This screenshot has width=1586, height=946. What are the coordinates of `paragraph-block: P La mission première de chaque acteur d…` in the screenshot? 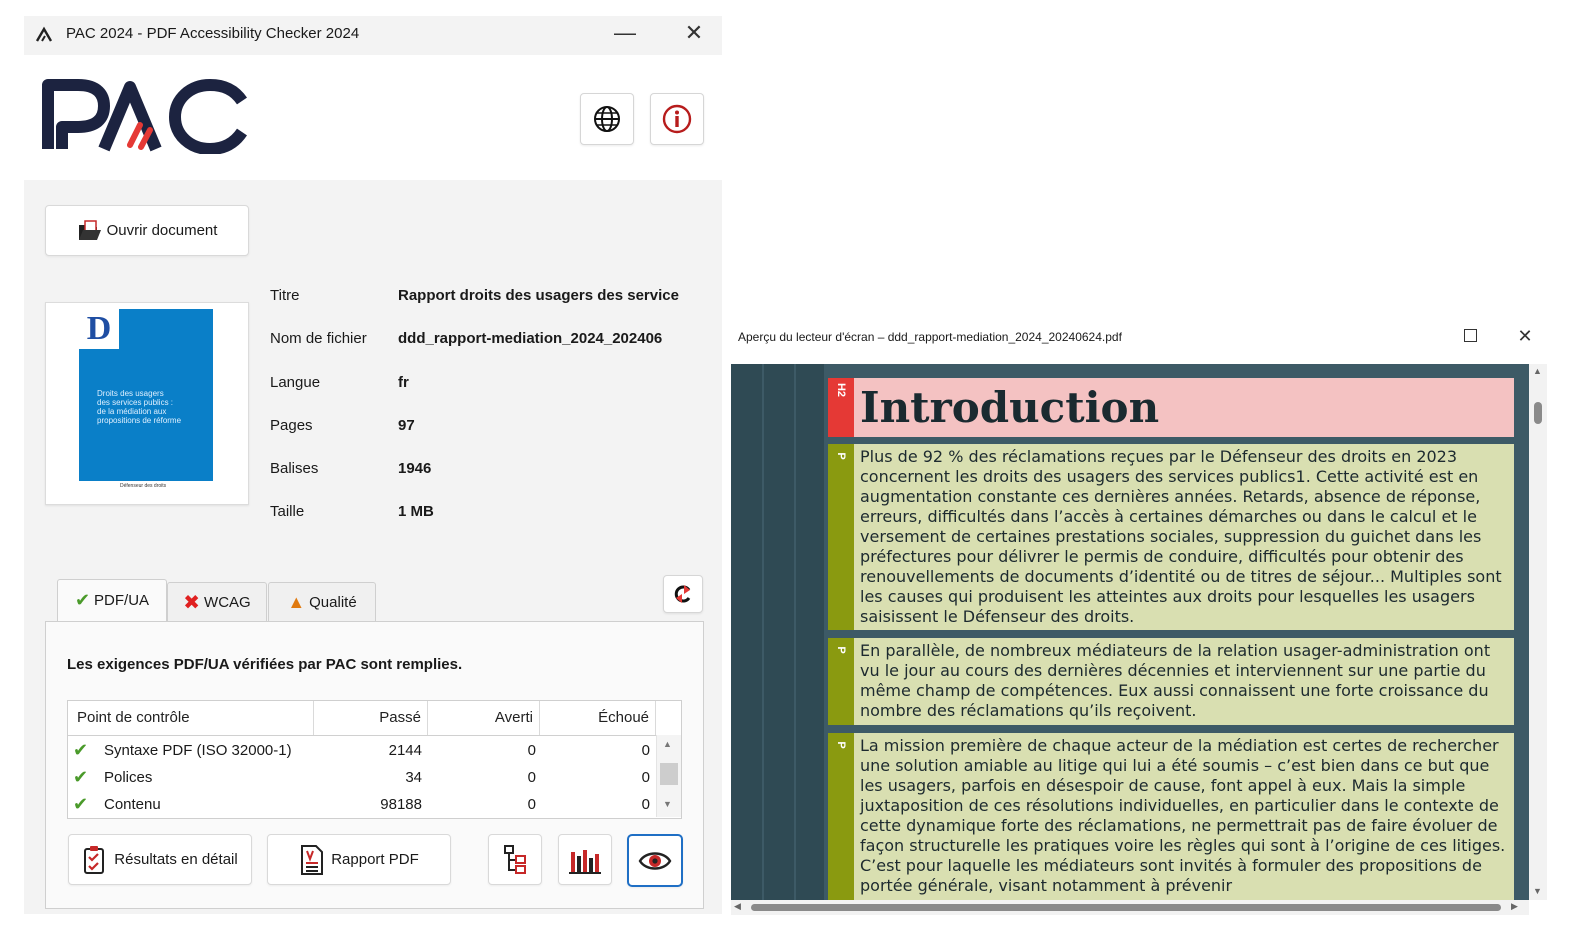 It's located at (1171, 815).